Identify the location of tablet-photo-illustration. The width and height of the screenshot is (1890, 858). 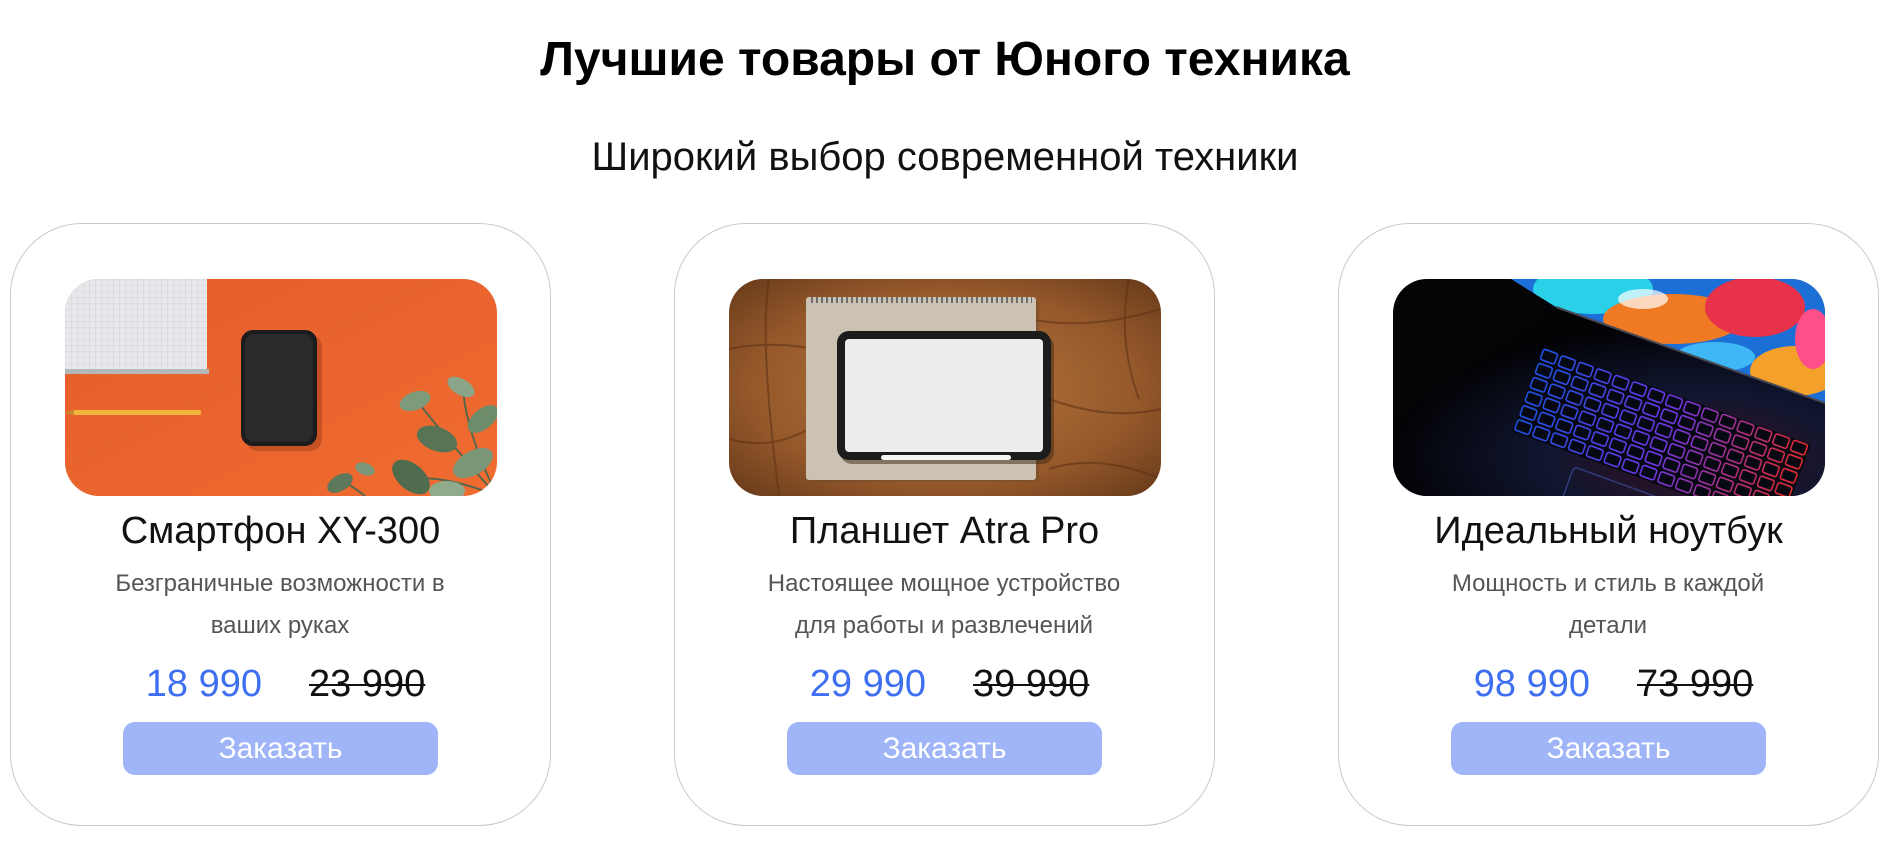
(945, 387).